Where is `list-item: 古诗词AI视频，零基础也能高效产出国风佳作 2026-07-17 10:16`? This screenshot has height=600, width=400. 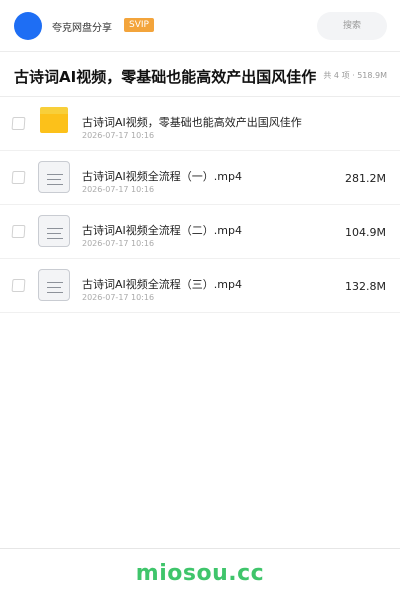
list-item: 古诗词AI视频，零基础也能高效产出国风佳作 2026-07-17 10:16 is located at coordinates (200, 124).